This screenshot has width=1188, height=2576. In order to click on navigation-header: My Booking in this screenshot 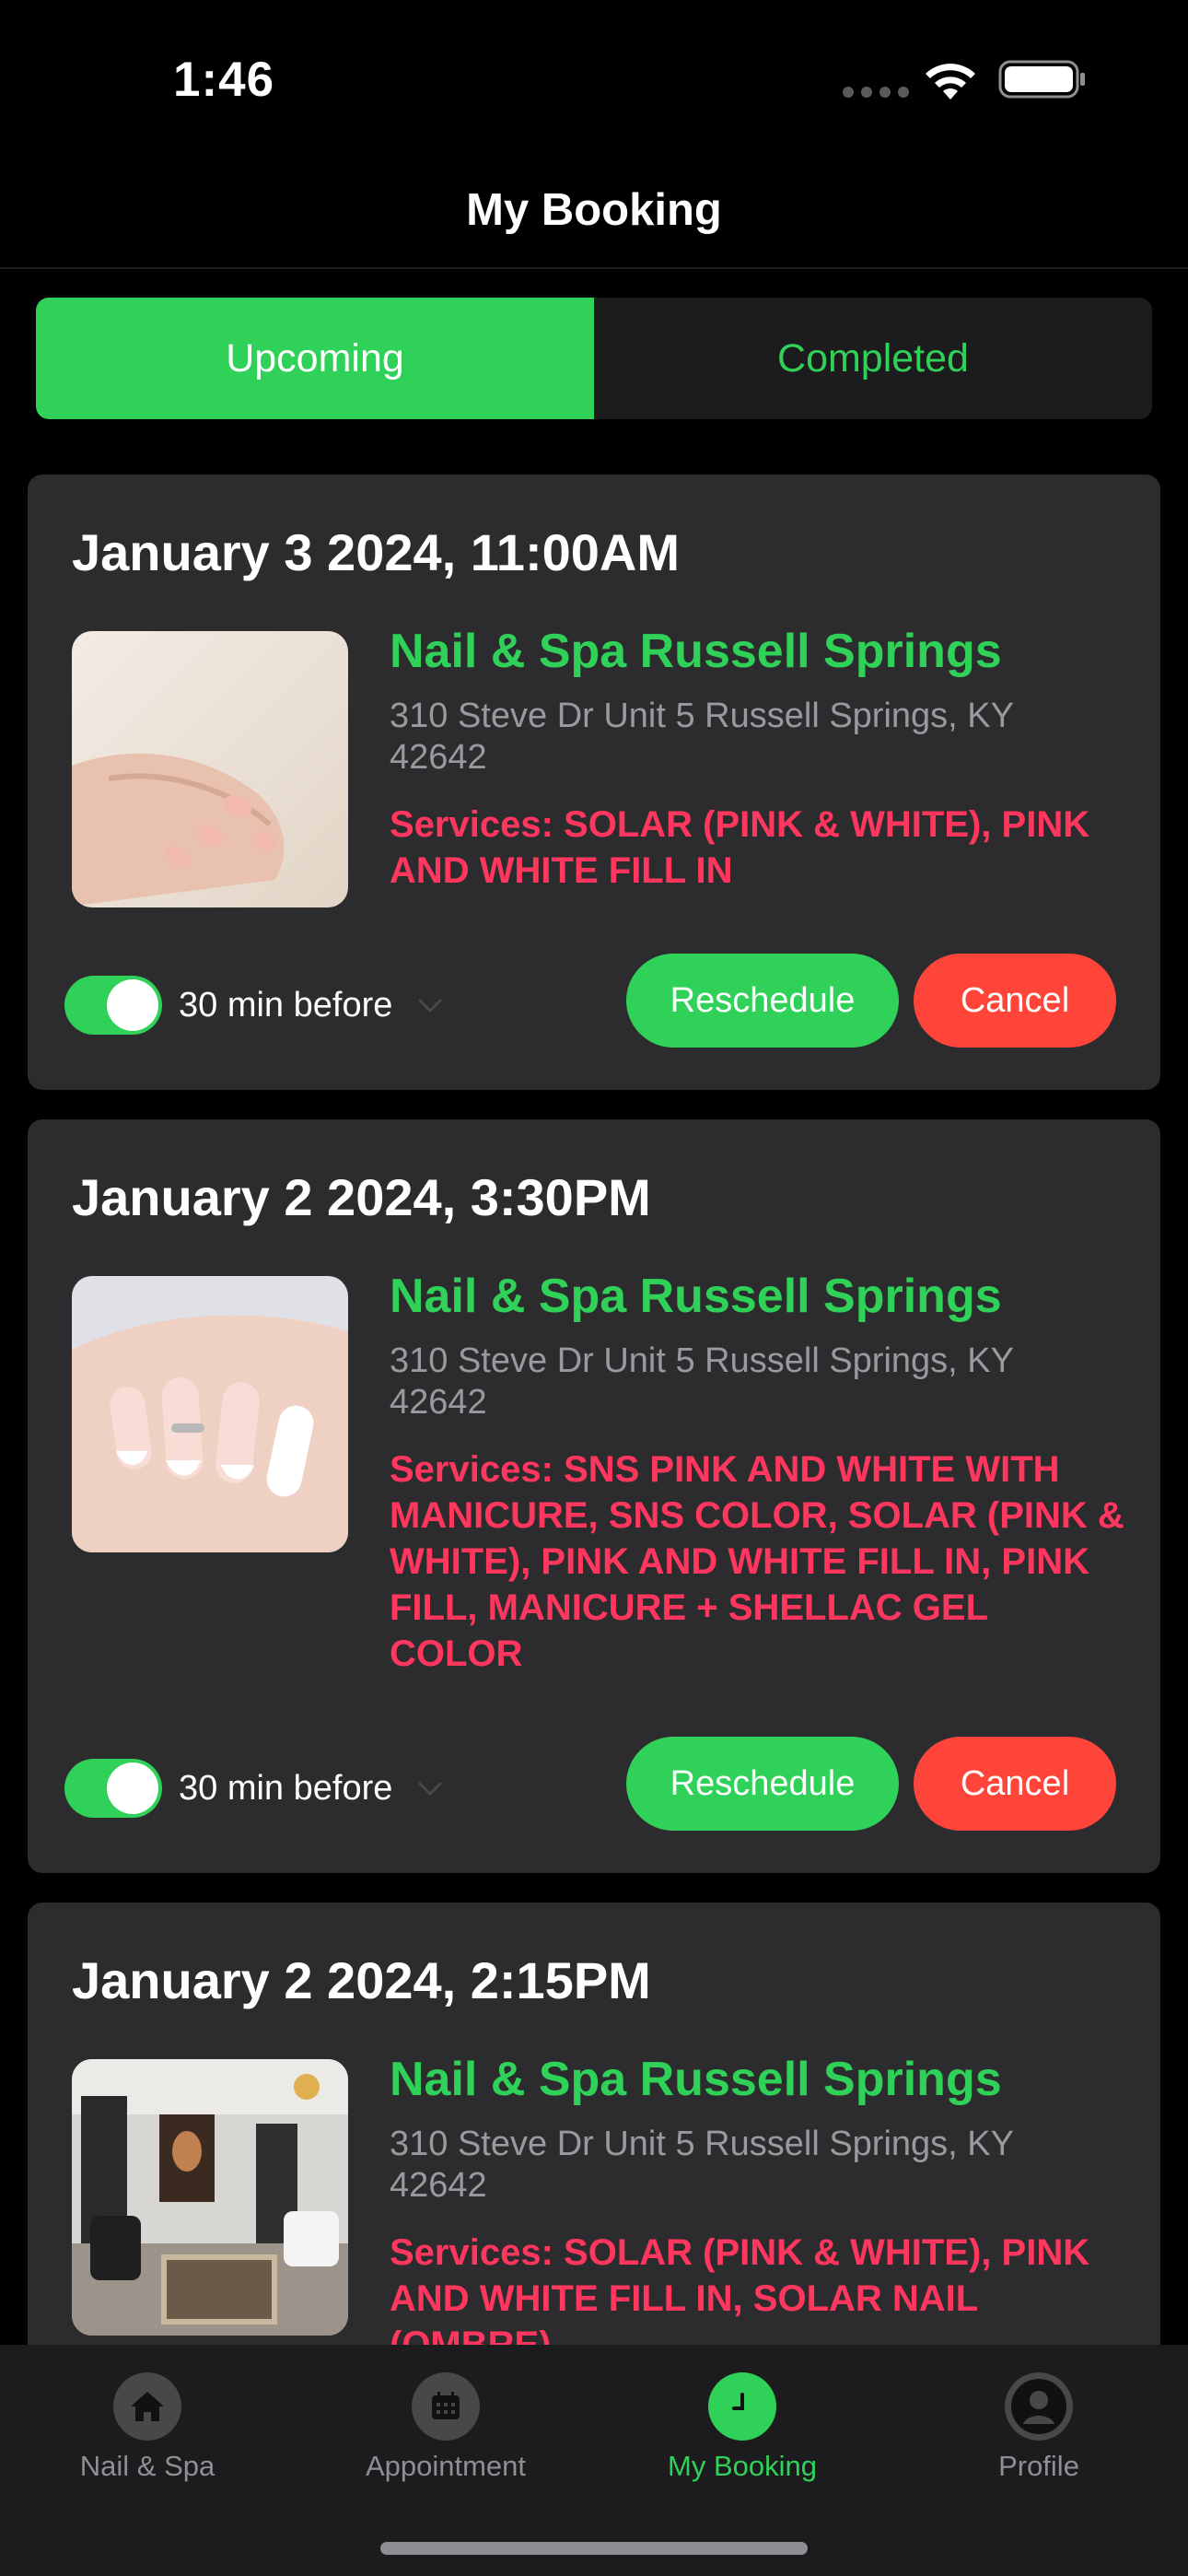, I will do `click(594, 217)`.